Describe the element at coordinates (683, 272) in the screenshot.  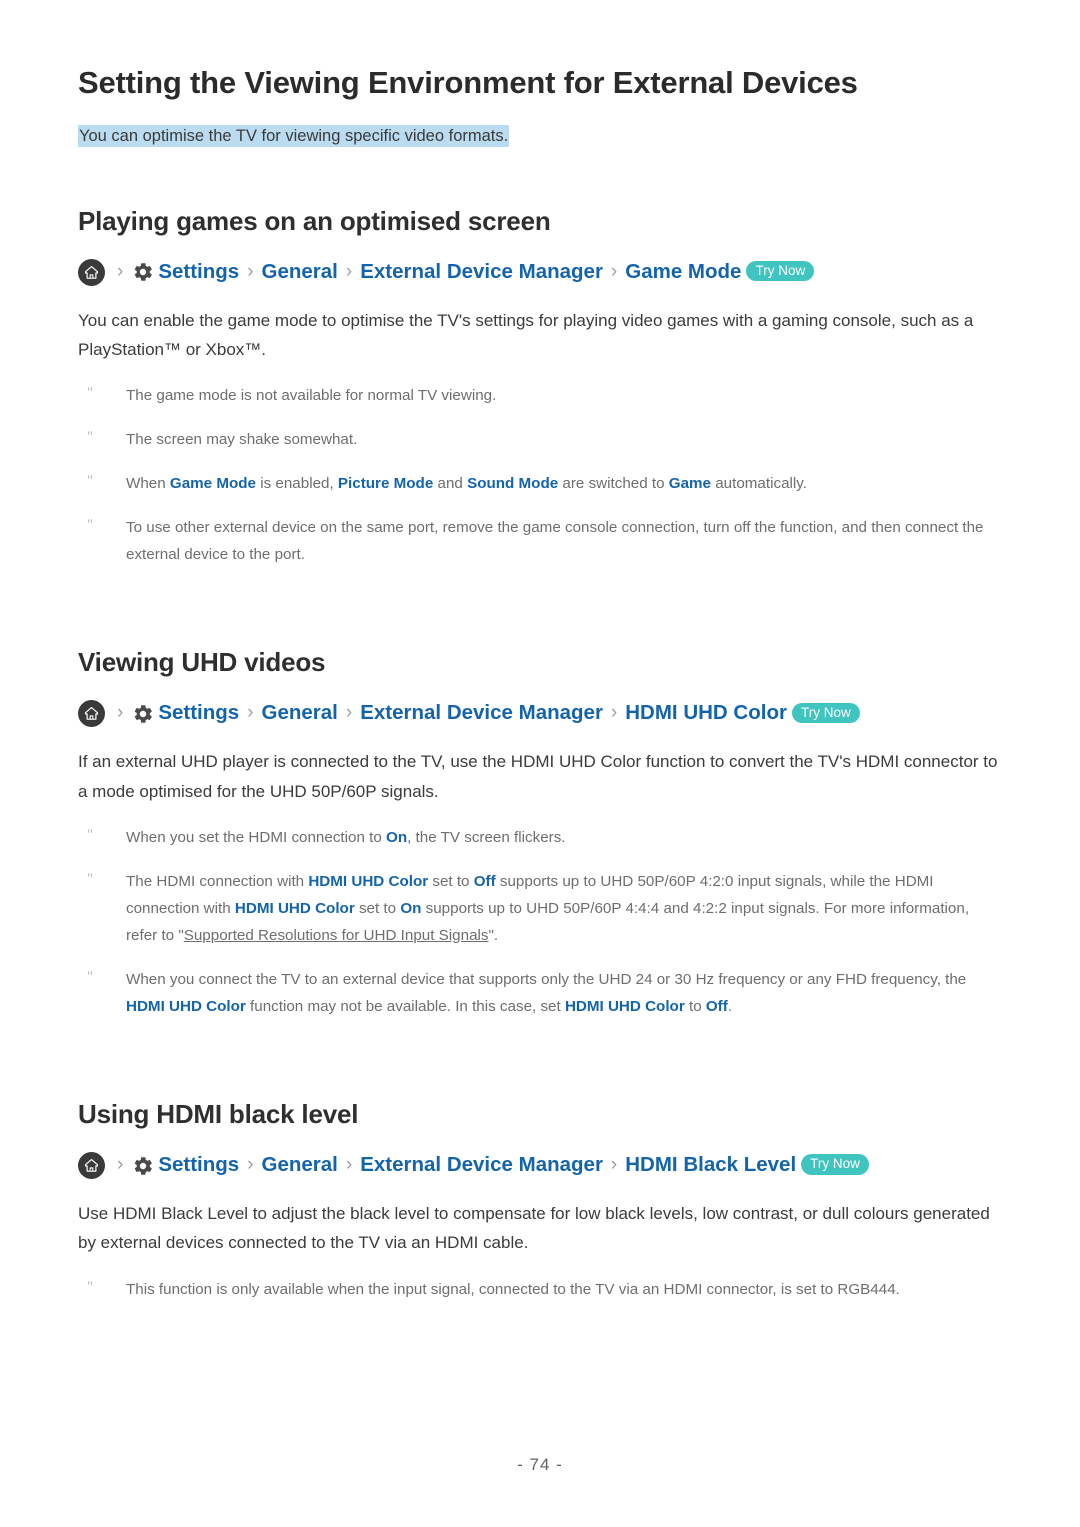
I see `breadcrumb-item-target: Game Mode` at that location.